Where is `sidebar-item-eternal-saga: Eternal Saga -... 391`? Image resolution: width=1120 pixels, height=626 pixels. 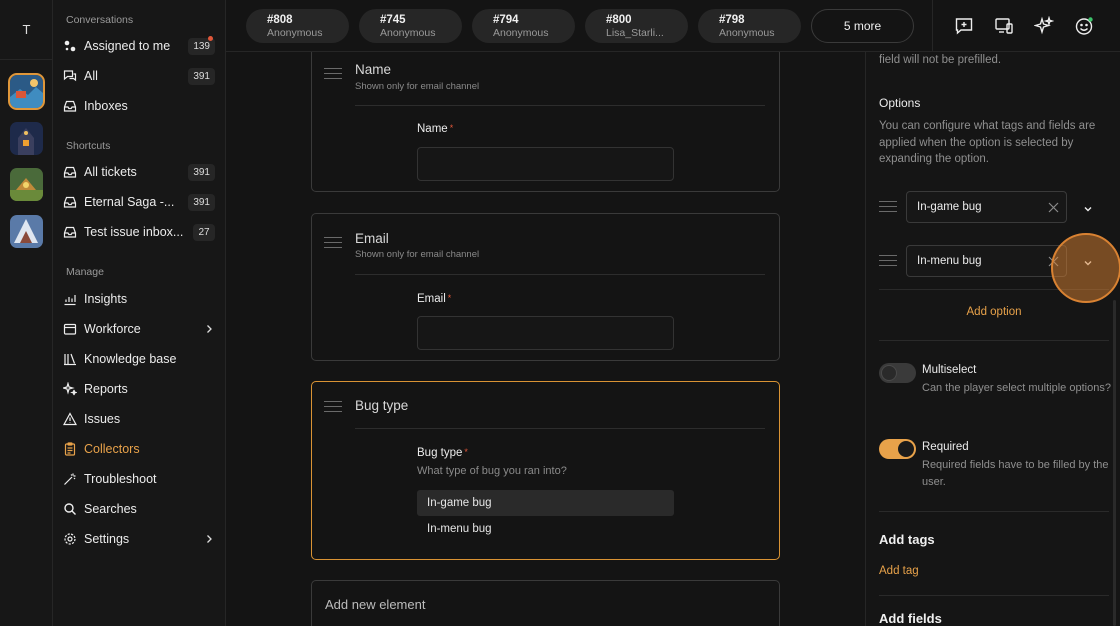 sidebar-item-eternal-saga: Eternal Saga -... 391 is located at coordinates (139, 202).